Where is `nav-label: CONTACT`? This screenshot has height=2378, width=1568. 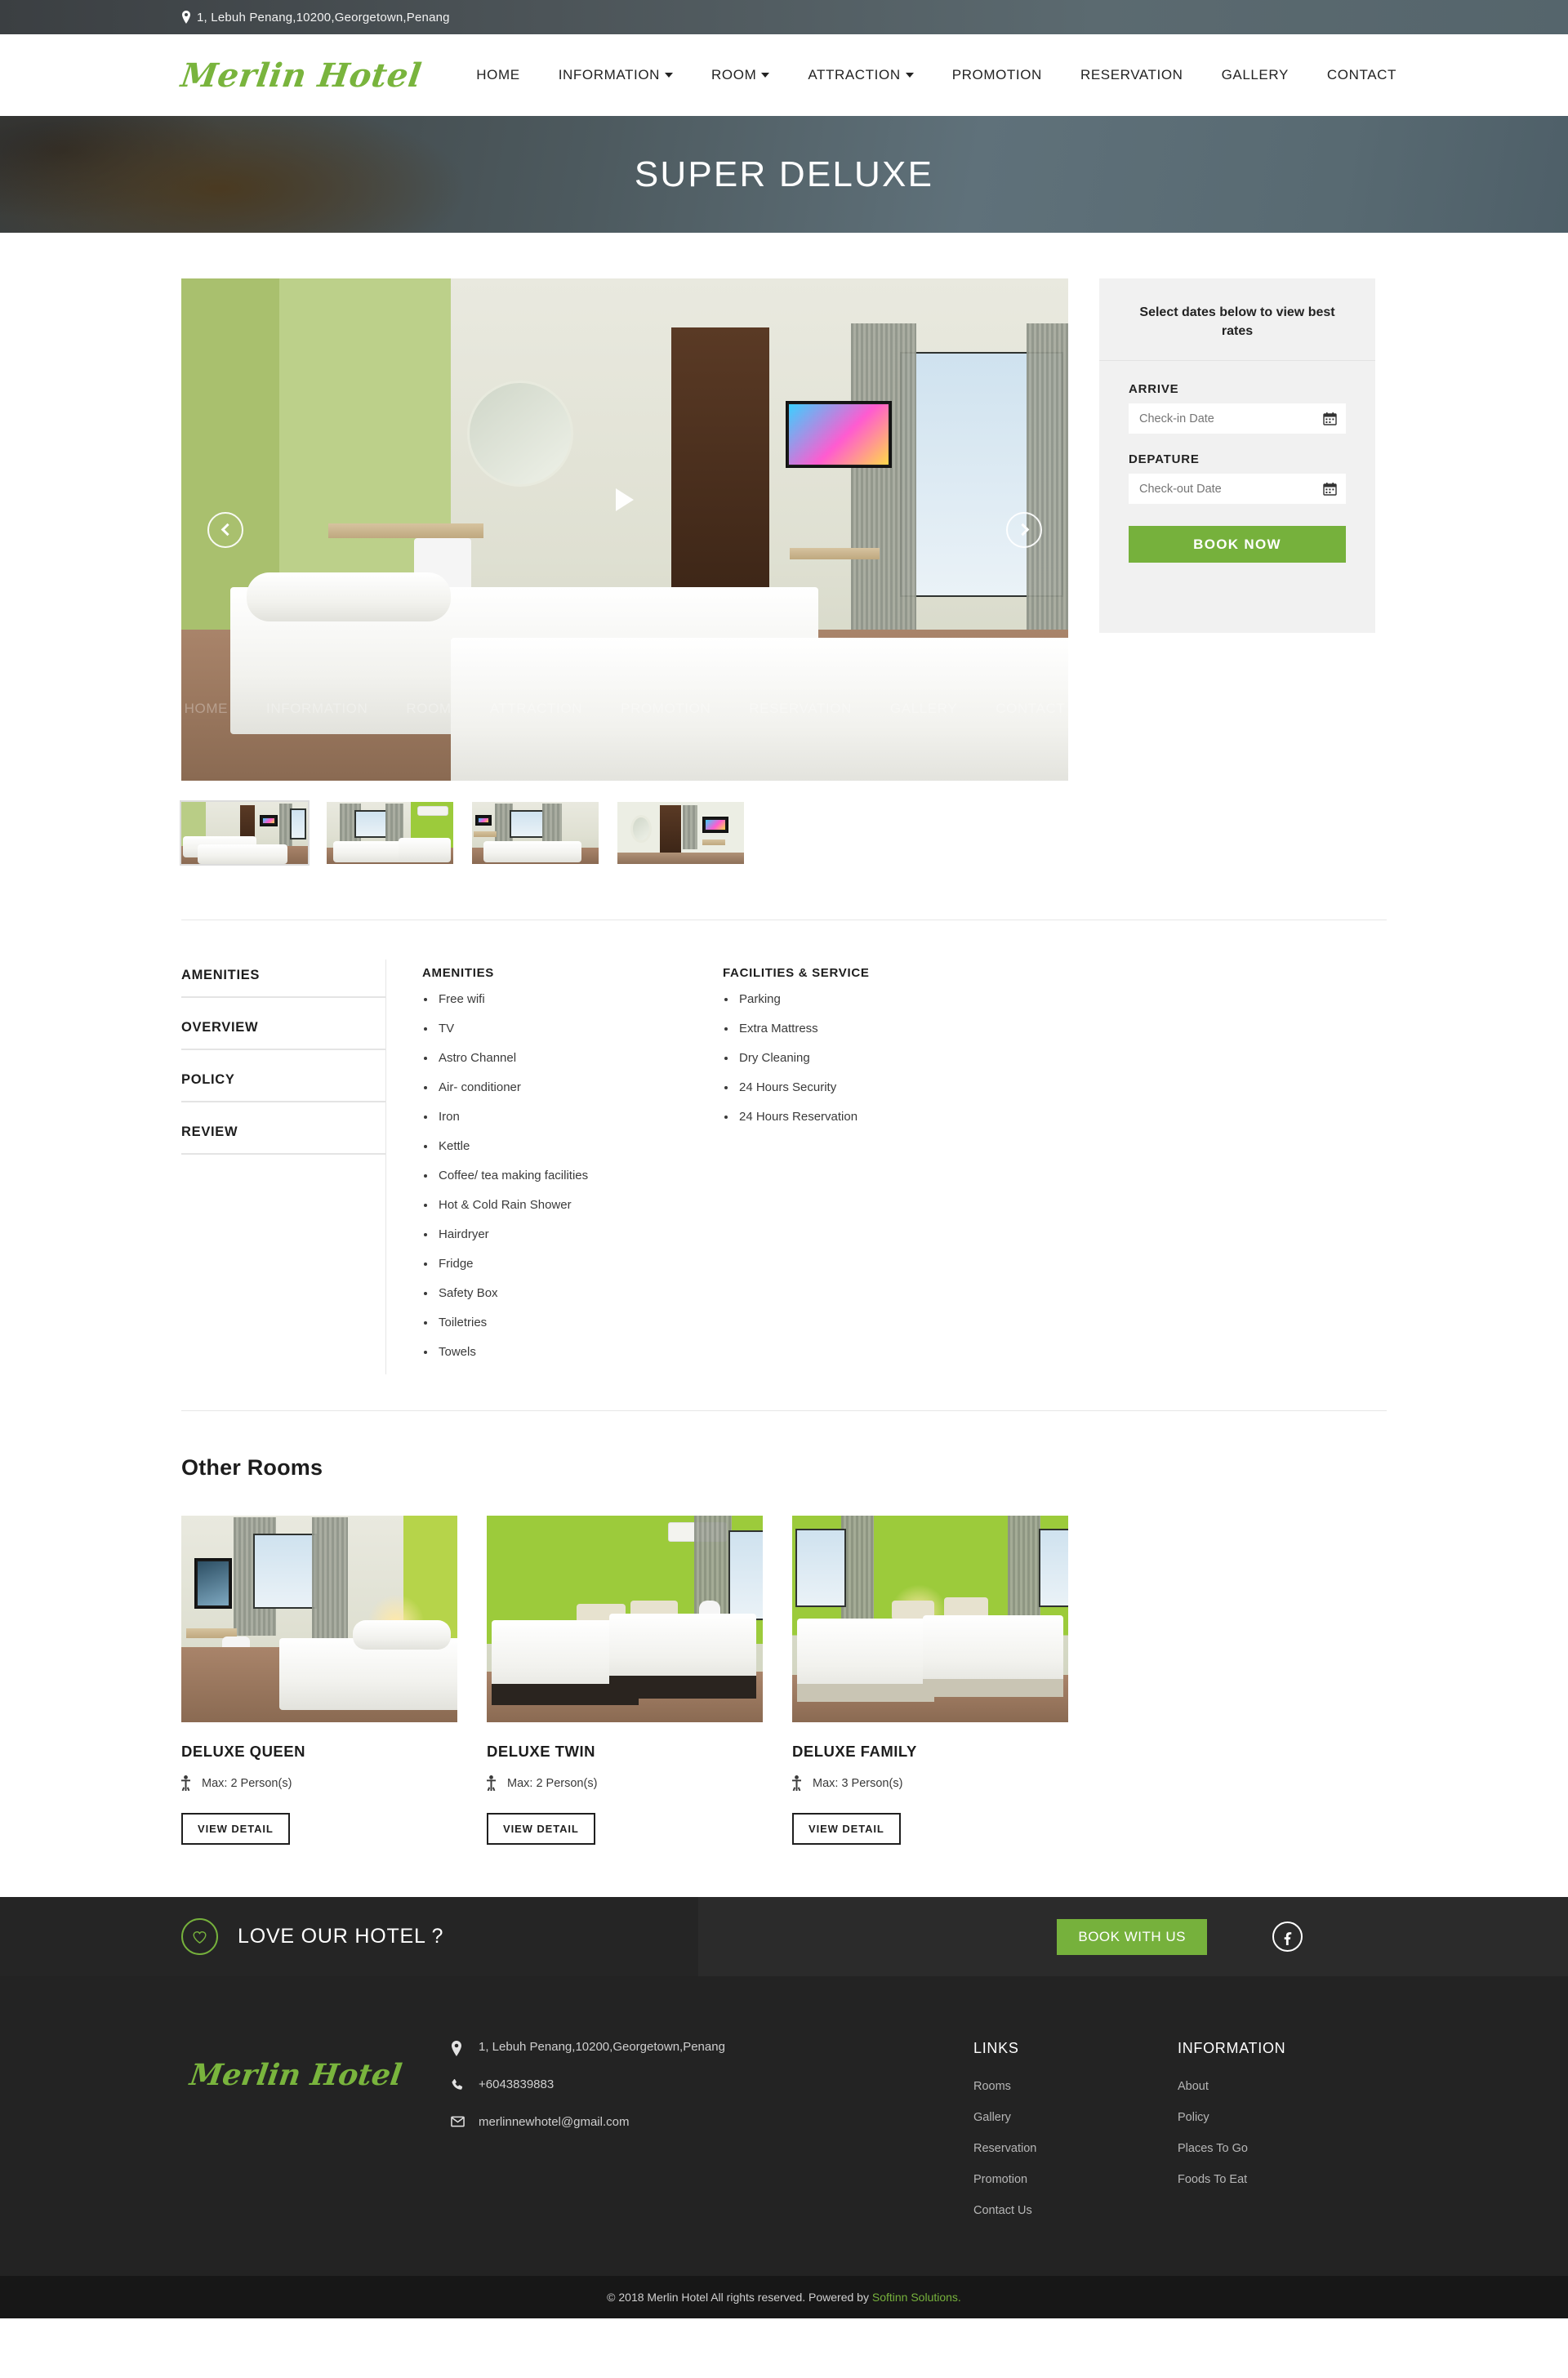 nav-label: CONTACT is located at coordinates (1361, 74).